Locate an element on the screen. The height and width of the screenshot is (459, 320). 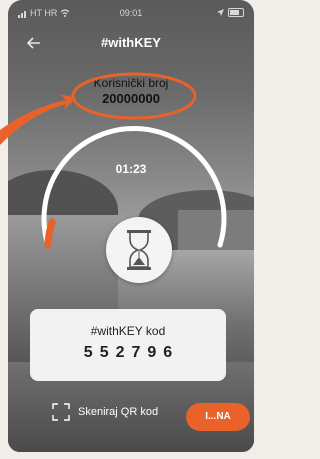
scan-qr-button: Skeniraj QR kod is located at coordinates (105, 412).